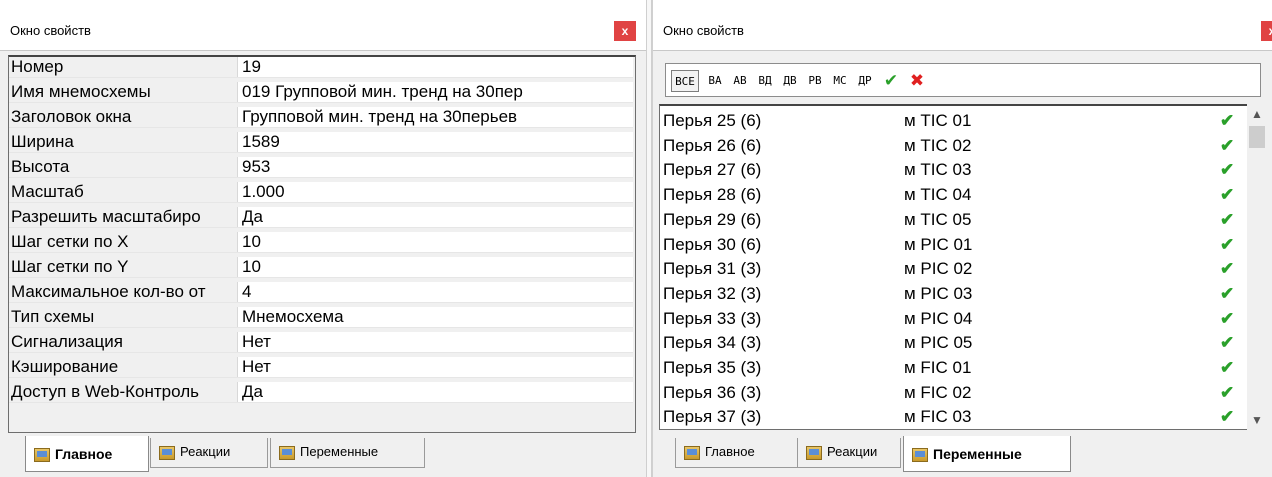 The height and width of the screenshot is (477, 1272). What do you see at coordinates (938, 392) in the screenshot?
I see `variable-binding: м FIC 02` at bounding box center [938, 392].